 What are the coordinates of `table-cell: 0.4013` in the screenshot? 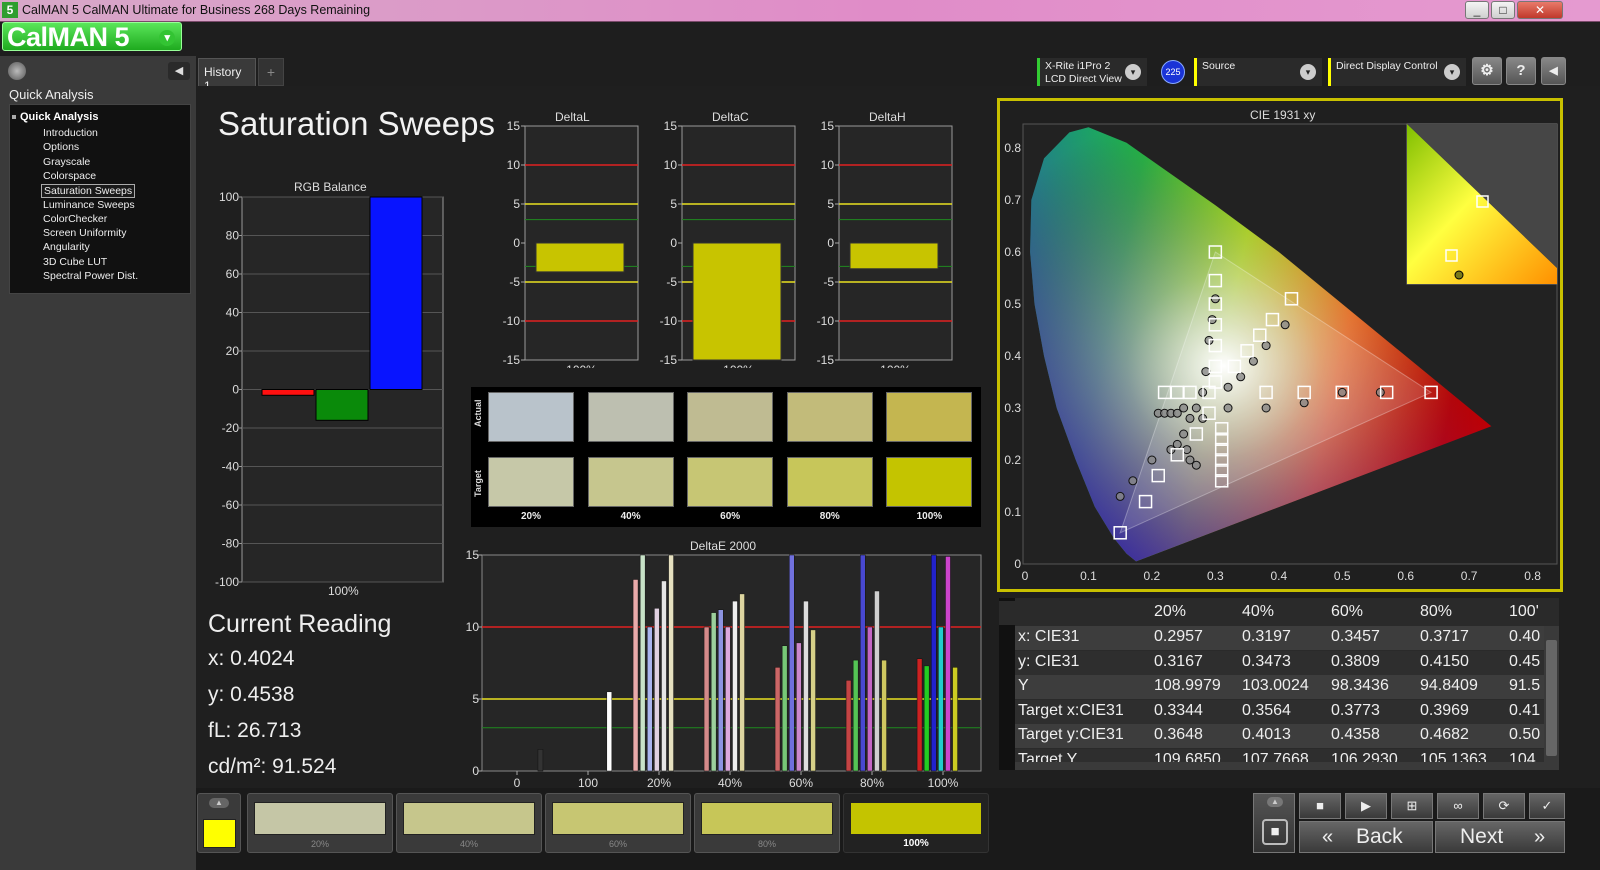 It's located at (1266, 734).